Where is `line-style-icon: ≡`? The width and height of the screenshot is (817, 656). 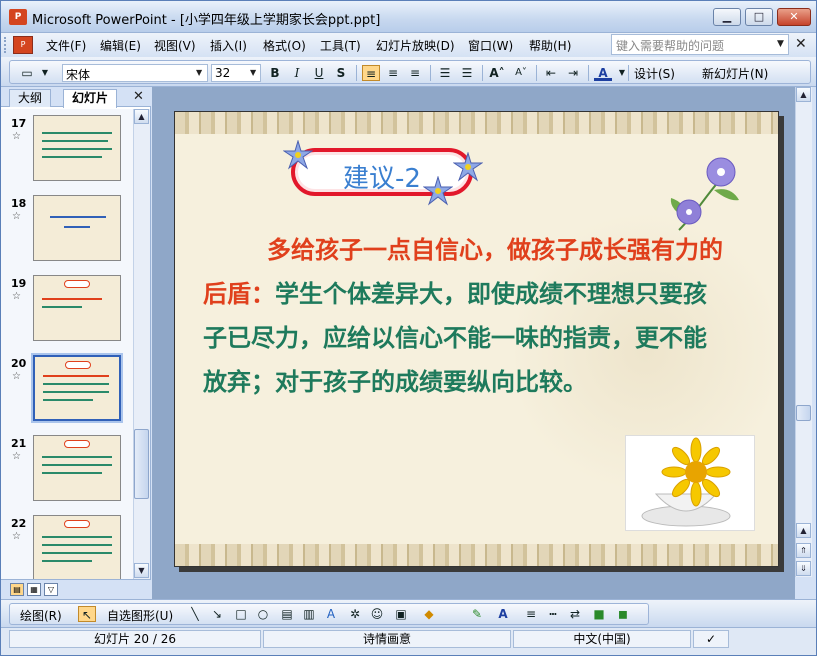
line-style-icon: ≡ is located at coordinates (531, 614).